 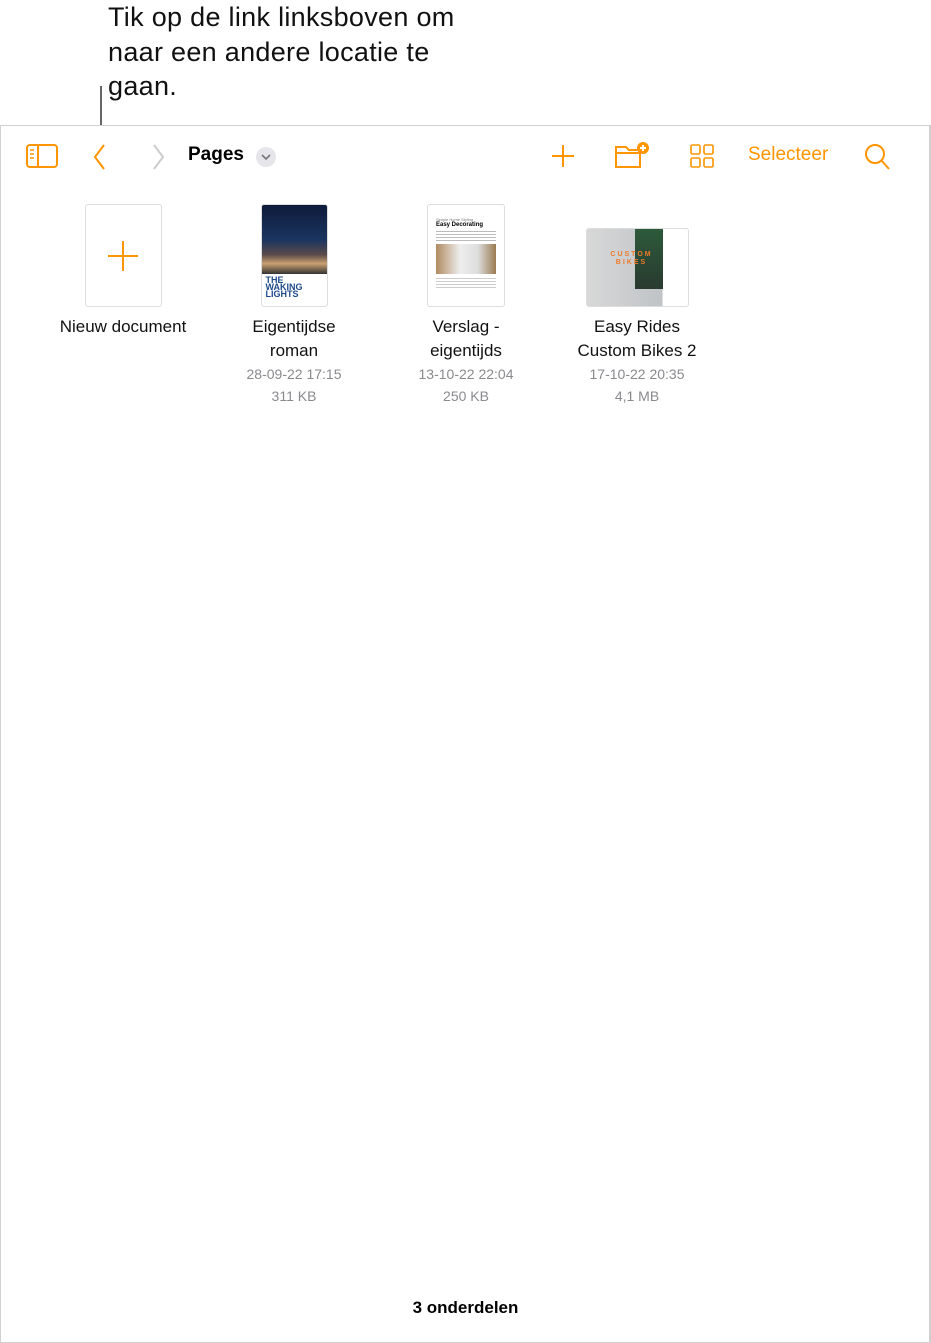 What do you see at coordinates (158, 157) in the screenshot?
I see `forward-chevron-icon` at bounding box center [158, 157].